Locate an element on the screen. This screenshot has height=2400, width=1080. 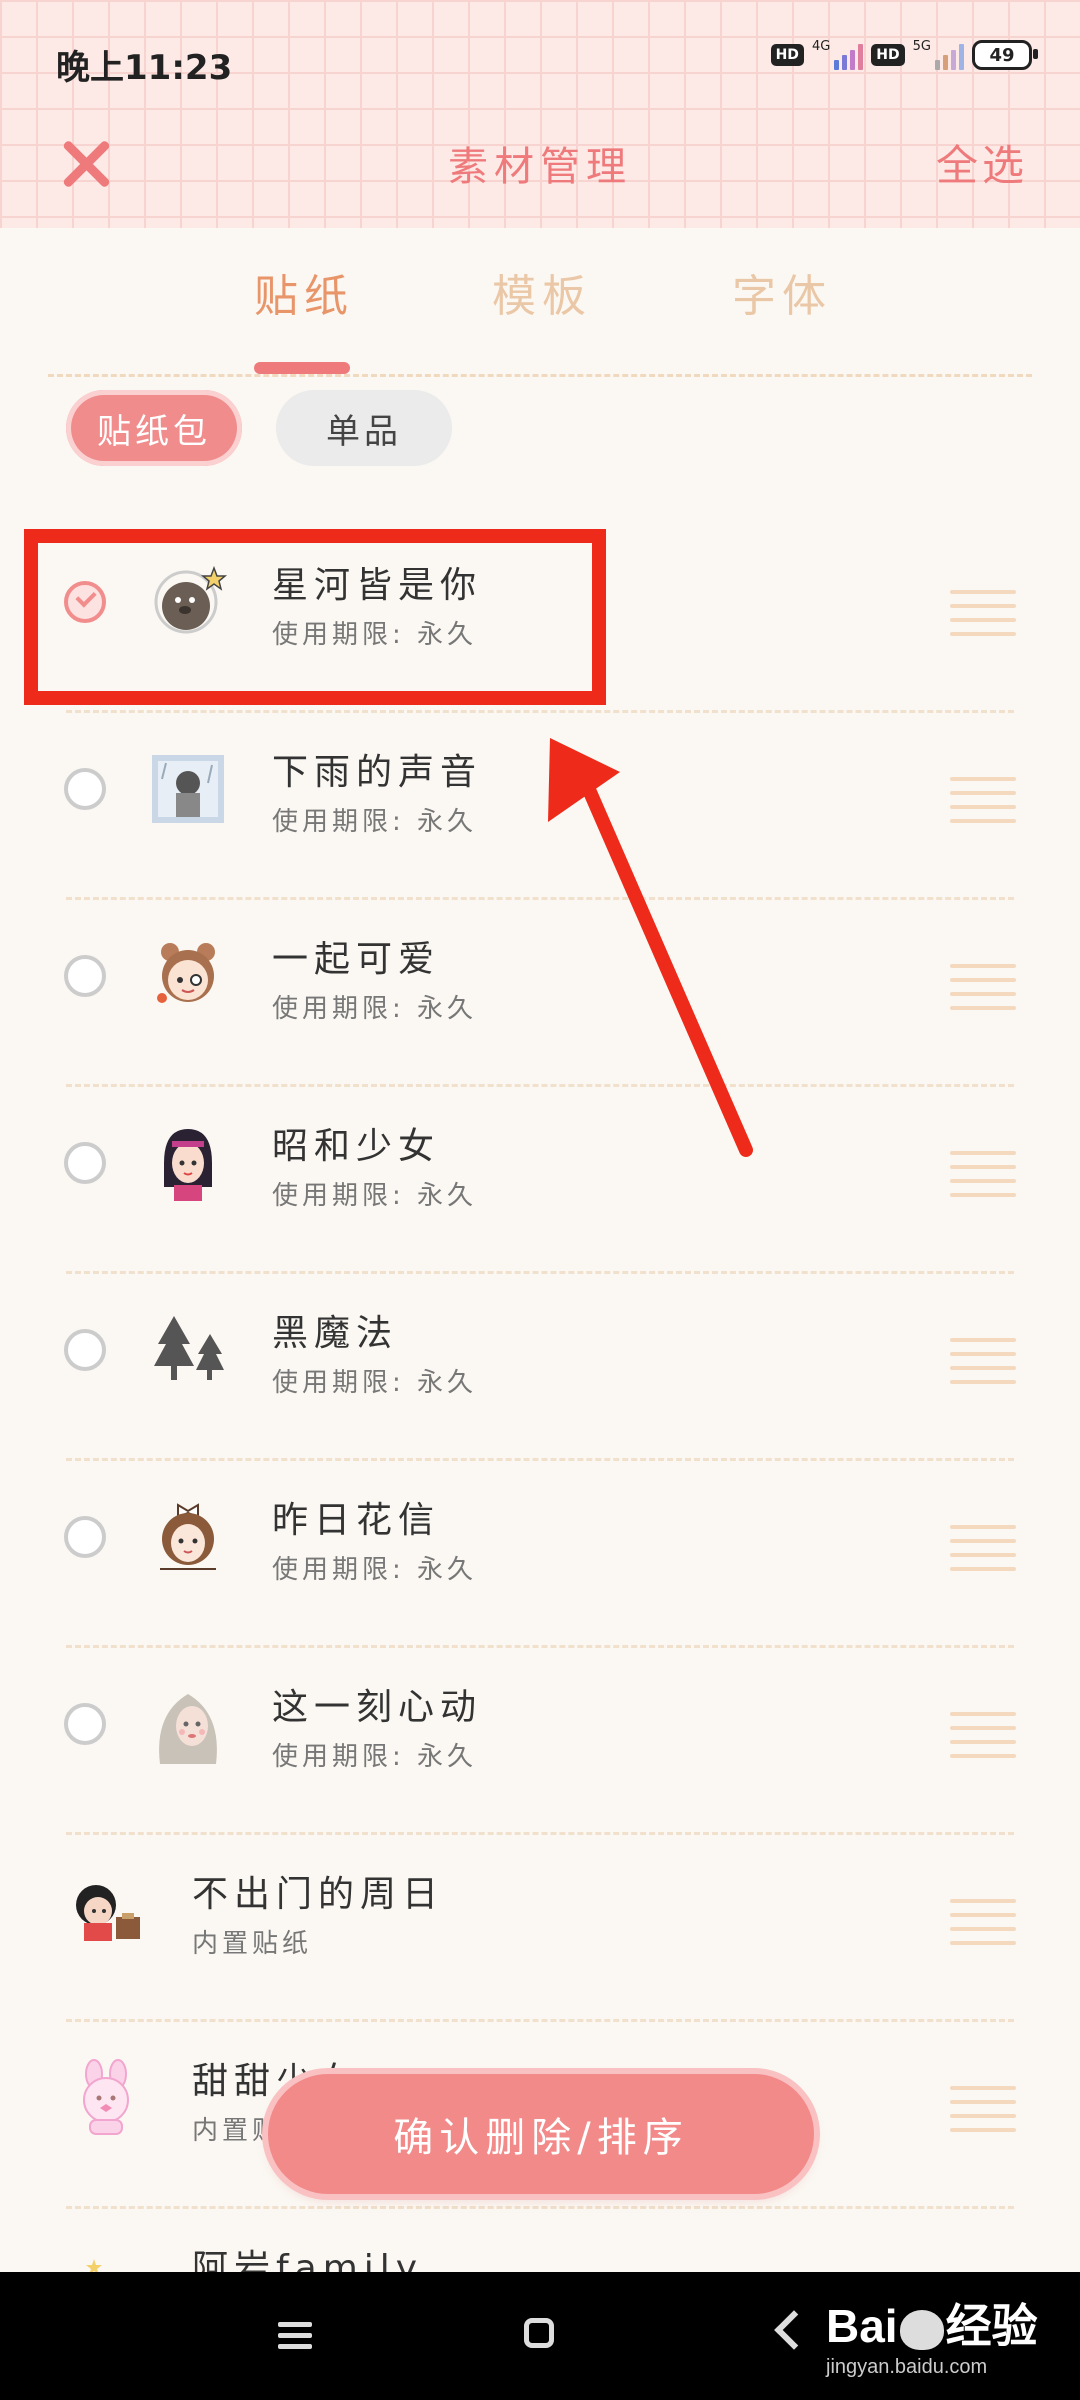
bow-girl-icon is located at coordinates (188, 1537).